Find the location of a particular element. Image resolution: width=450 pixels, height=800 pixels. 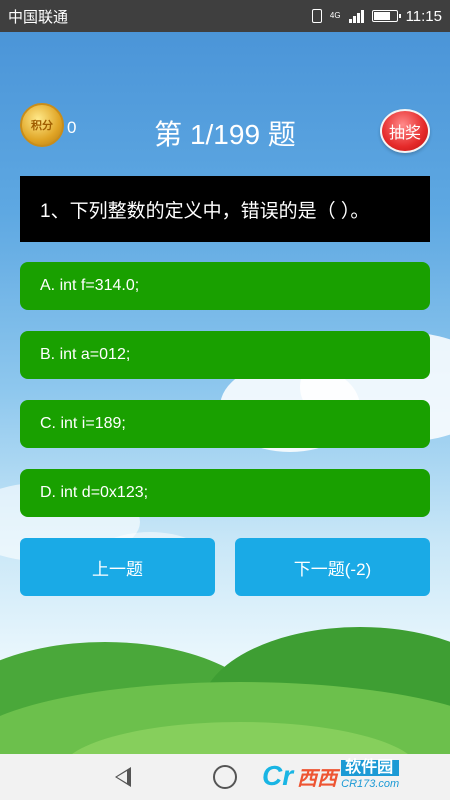

status-bar: 中国联通 4G 11:15 is located at coordinates (225, 16).